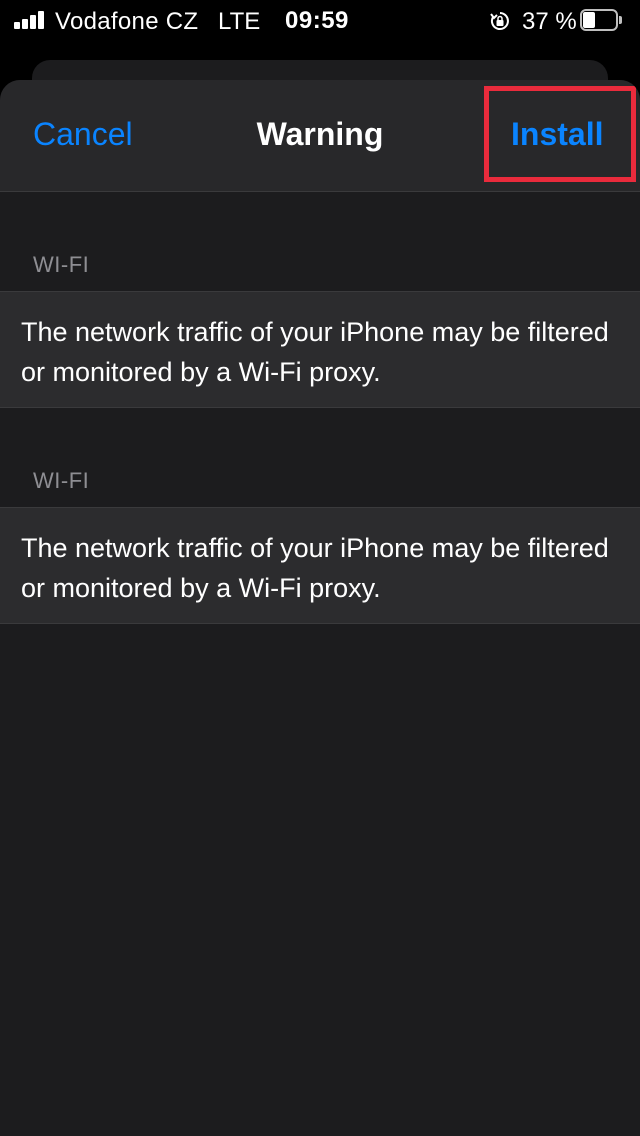 This screenshot has height=1136, width=640. I want to click on network-type: LTE, so click(239, 21).